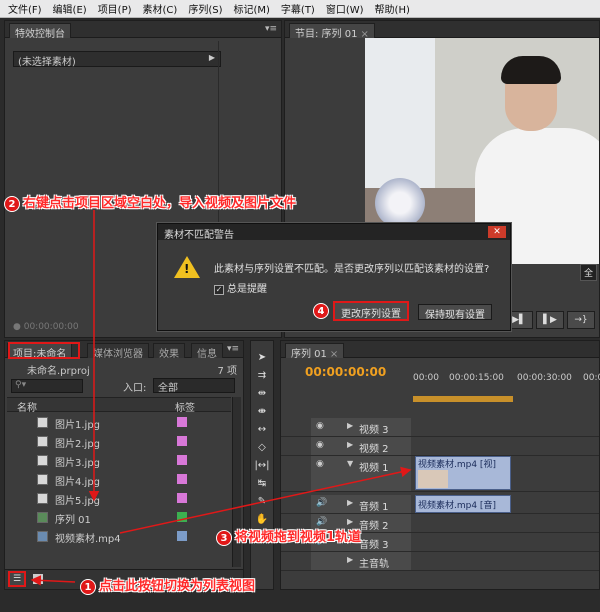  I want to click on tab-sequence: 序列 01 ×, so click(315, 351).